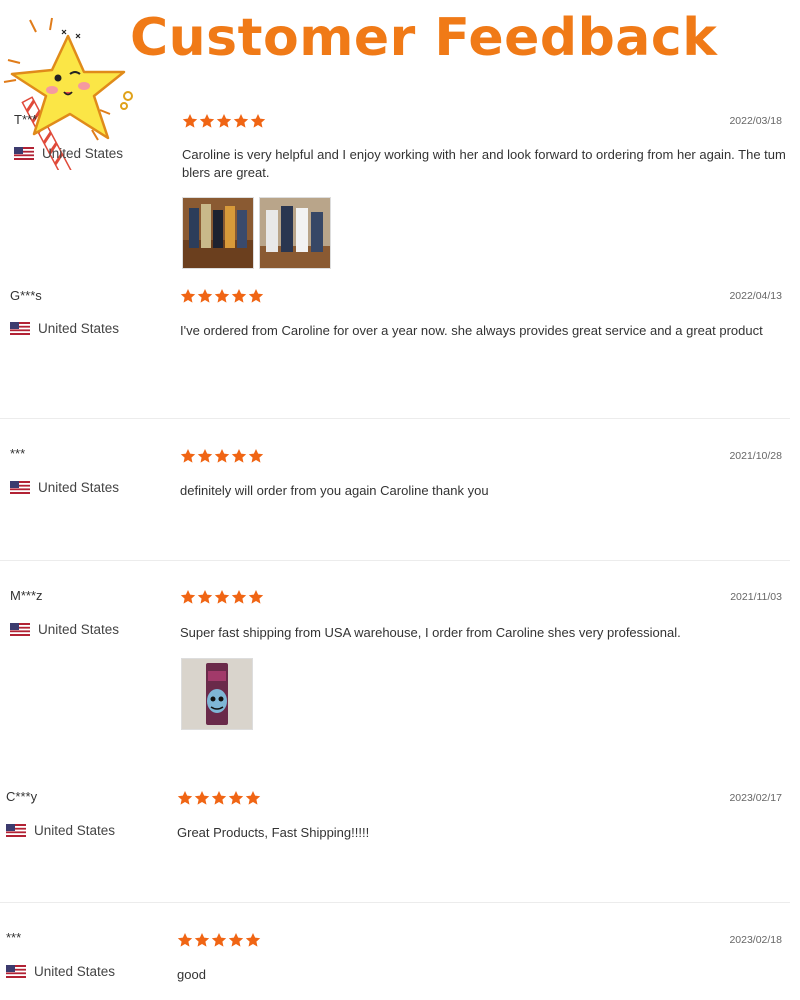 The height and width of the screenshot is (1000, 800). What do you see at coordinates (273, 832) in the screenshot?
I see `review-text: Great Products, Fast Shipping!!!!!` at bounding box center [273, 832].